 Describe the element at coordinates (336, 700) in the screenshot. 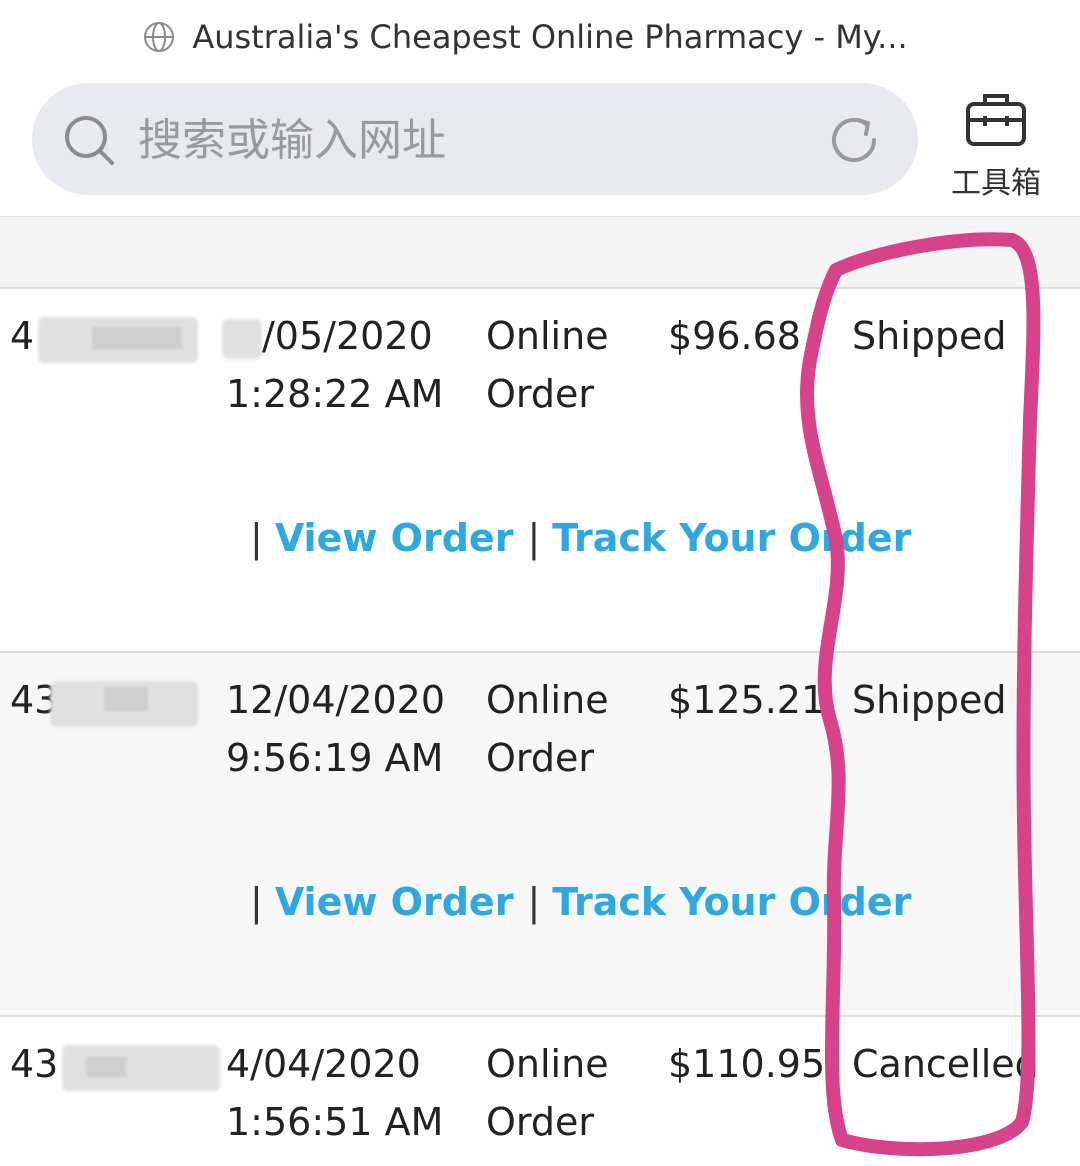

I see `order-date: 12/04/2020` at that location.